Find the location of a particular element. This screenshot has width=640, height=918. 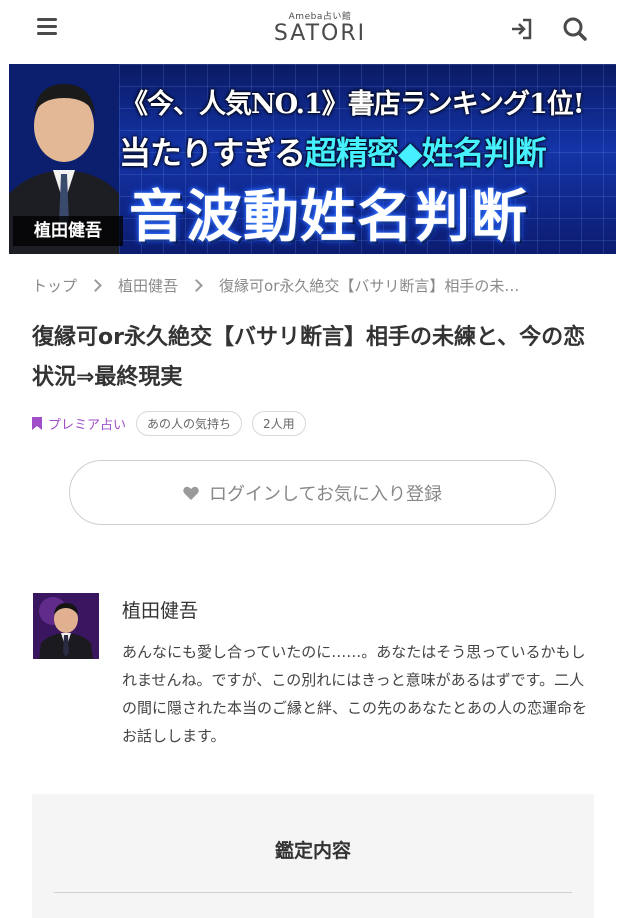

reading-content-section: 鑑定内容 is located at coordinates (313, 856).